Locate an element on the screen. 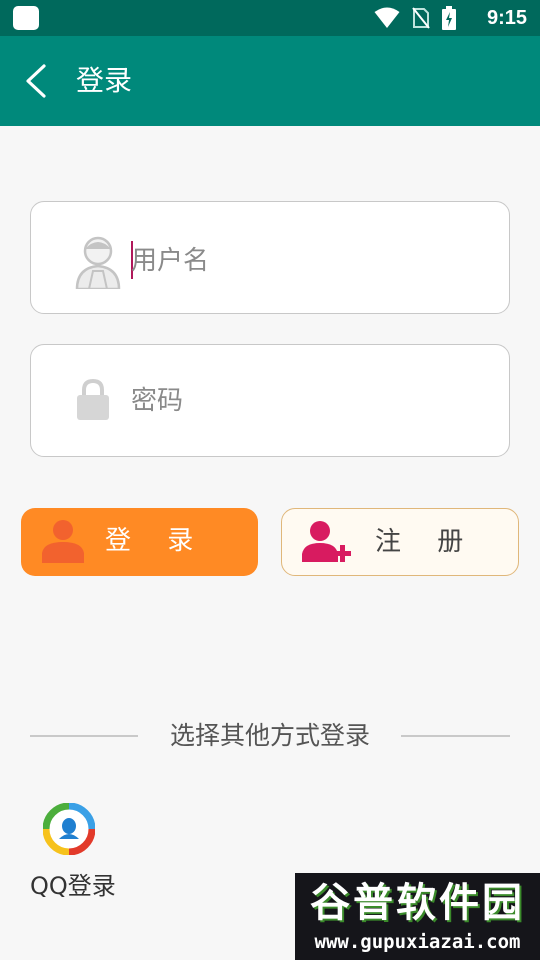 Image resolution: width=540 pixels, height=960 pixels. register-button-label: 注 册 is located at coordinates (426, 542).